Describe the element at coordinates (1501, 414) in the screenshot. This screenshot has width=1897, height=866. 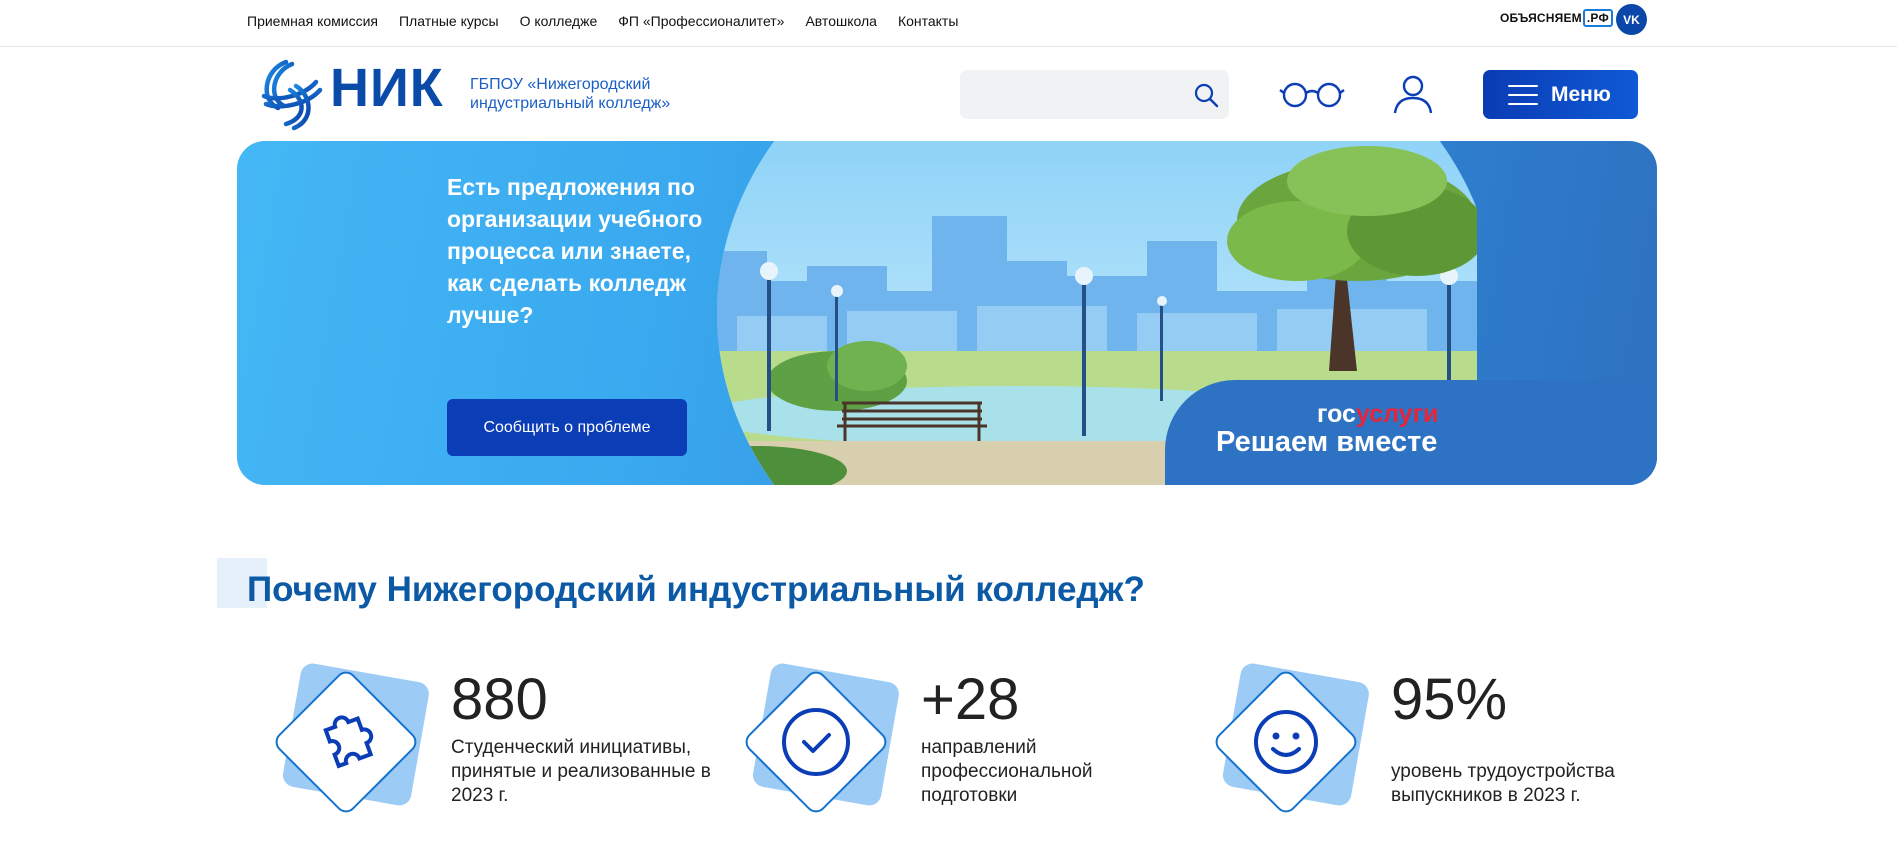
I see `gosuslugi-logo: госуслуги` at that location.